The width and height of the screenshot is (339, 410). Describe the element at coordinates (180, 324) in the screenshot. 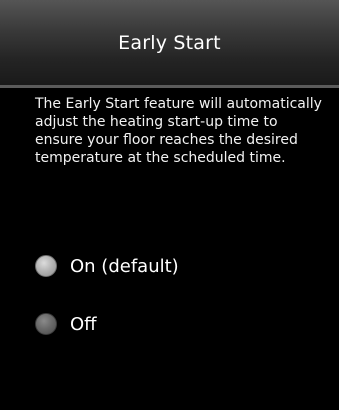

I see `option-off: Off` at that location.